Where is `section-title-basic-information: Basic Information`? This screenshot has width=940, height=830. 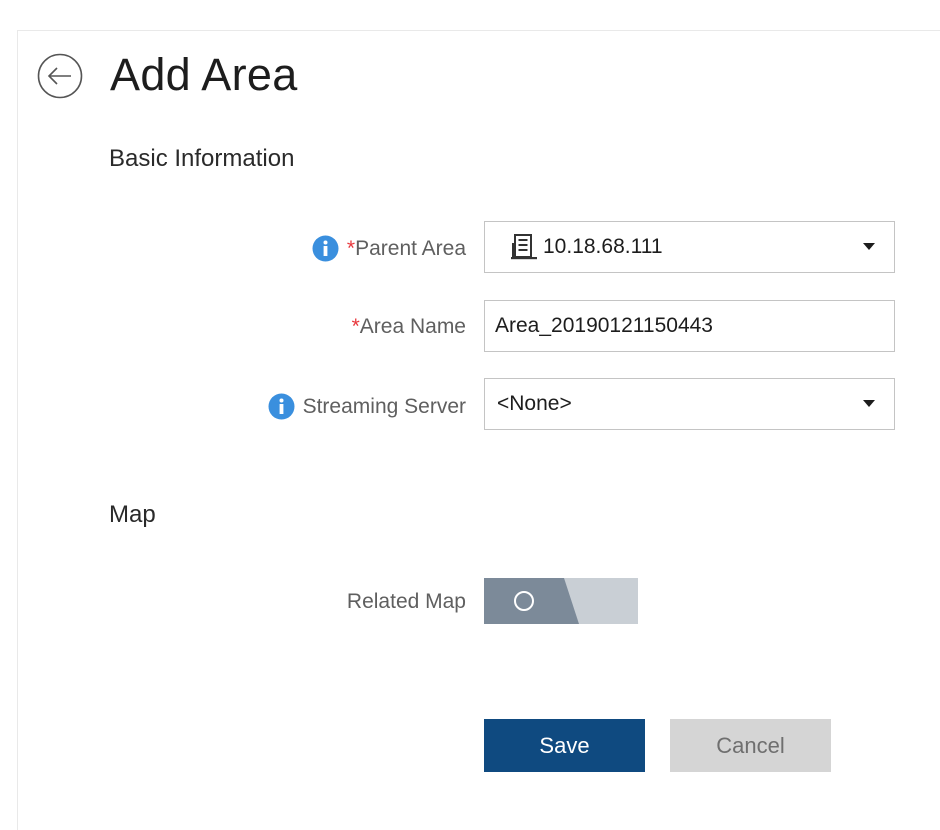 section-title-basic-information: Basic Information is located at coordinates (202, 158).